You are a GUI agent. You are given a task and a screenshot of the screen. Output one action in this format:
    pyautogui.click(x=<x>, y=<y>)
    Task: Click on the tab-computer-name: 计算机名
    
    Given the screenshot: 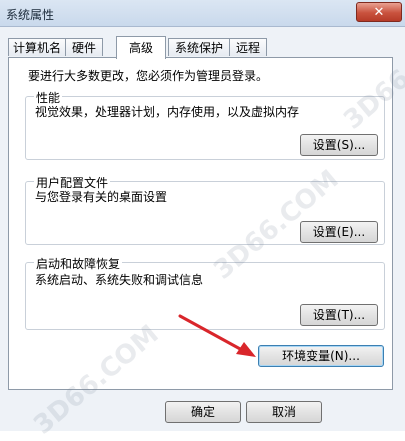 What is the action you would take?
    pyautogui.click(x=37, y=47)
    